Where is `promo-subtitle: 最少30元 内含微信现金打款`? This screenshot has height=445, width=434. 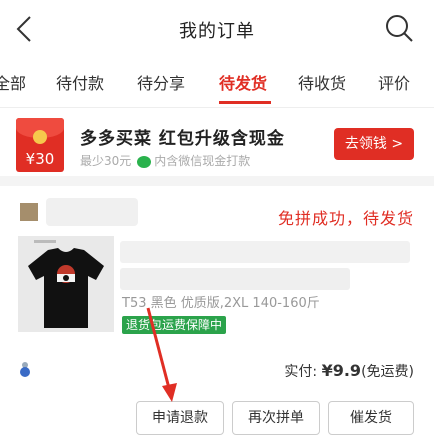
promo-subtitle: 最少30元 内含微信现金打款 is located at coordinates (165, 160).